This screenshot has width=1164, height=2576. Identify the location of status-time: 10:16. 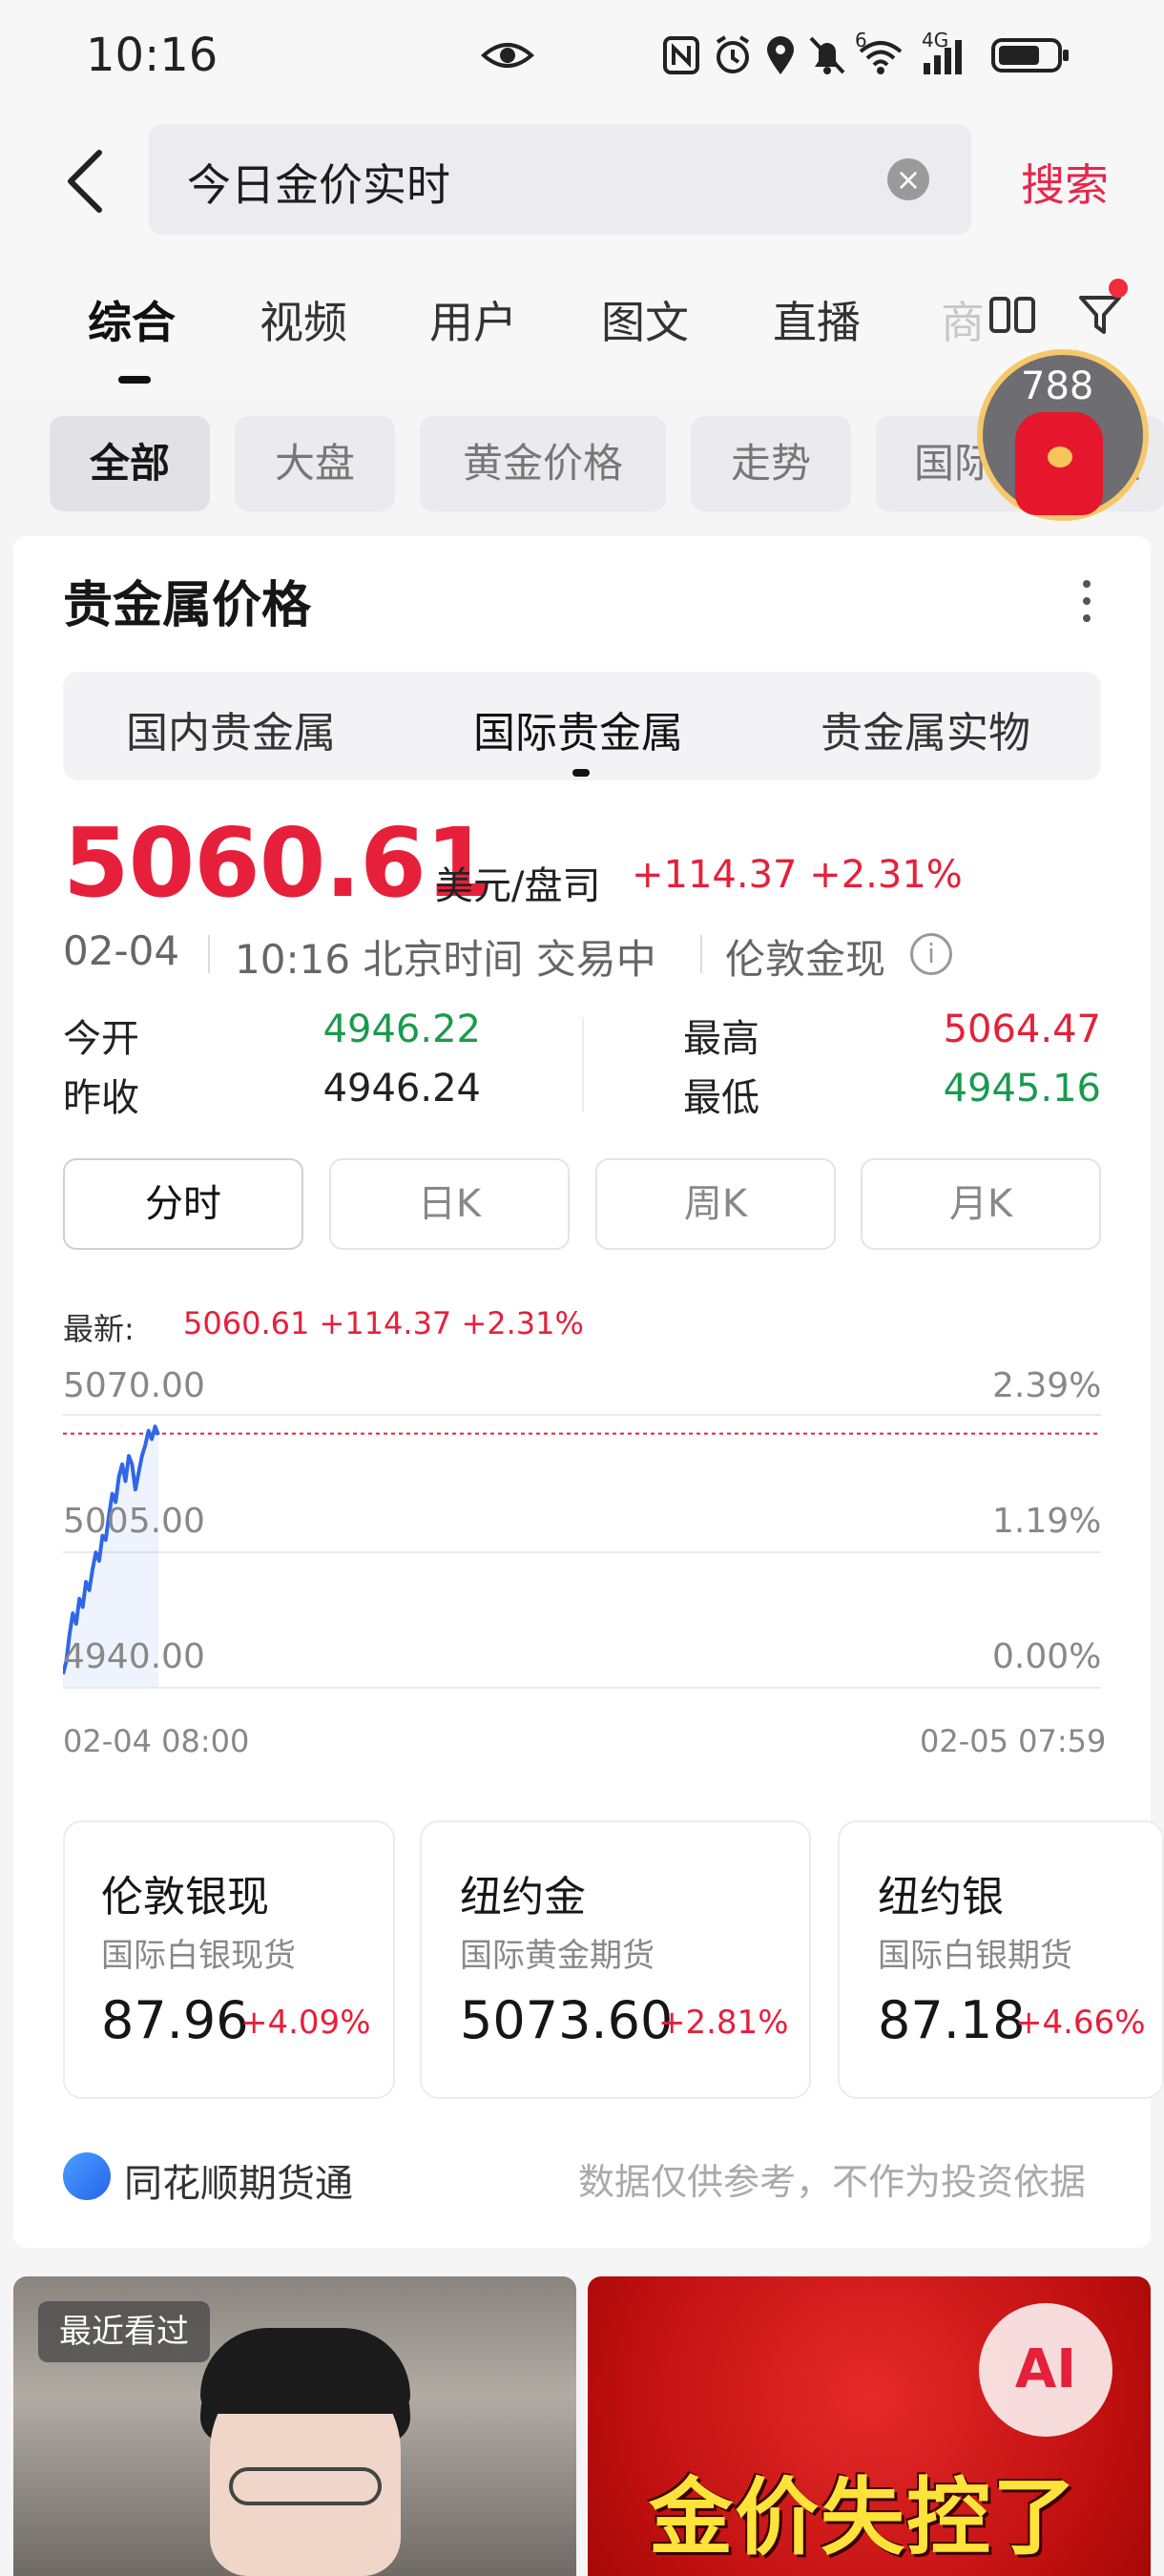
(152, 55).